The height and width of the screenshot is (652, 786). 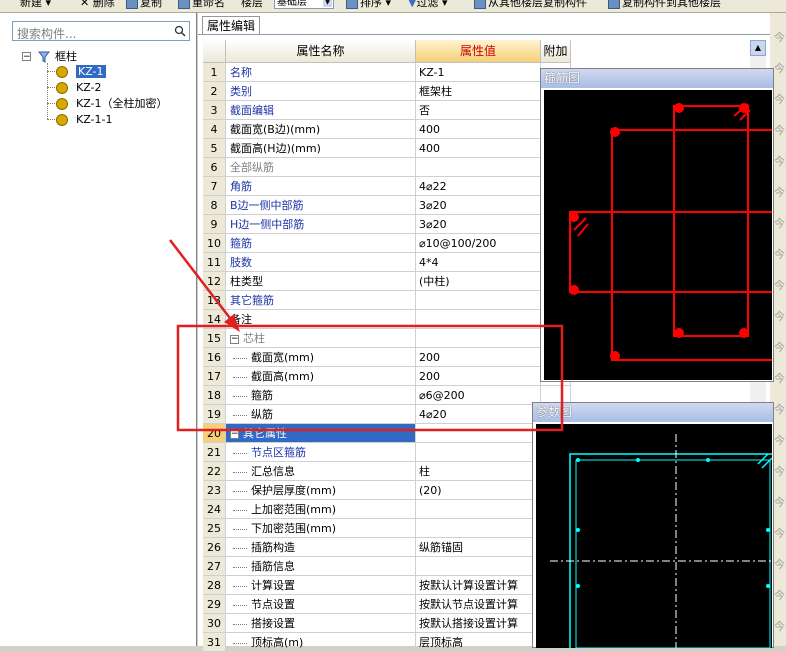 What do you see at coordinates (370, 378) in the screenshot?
I see `annotation-highlight-box` at bounding box center [370, 378].